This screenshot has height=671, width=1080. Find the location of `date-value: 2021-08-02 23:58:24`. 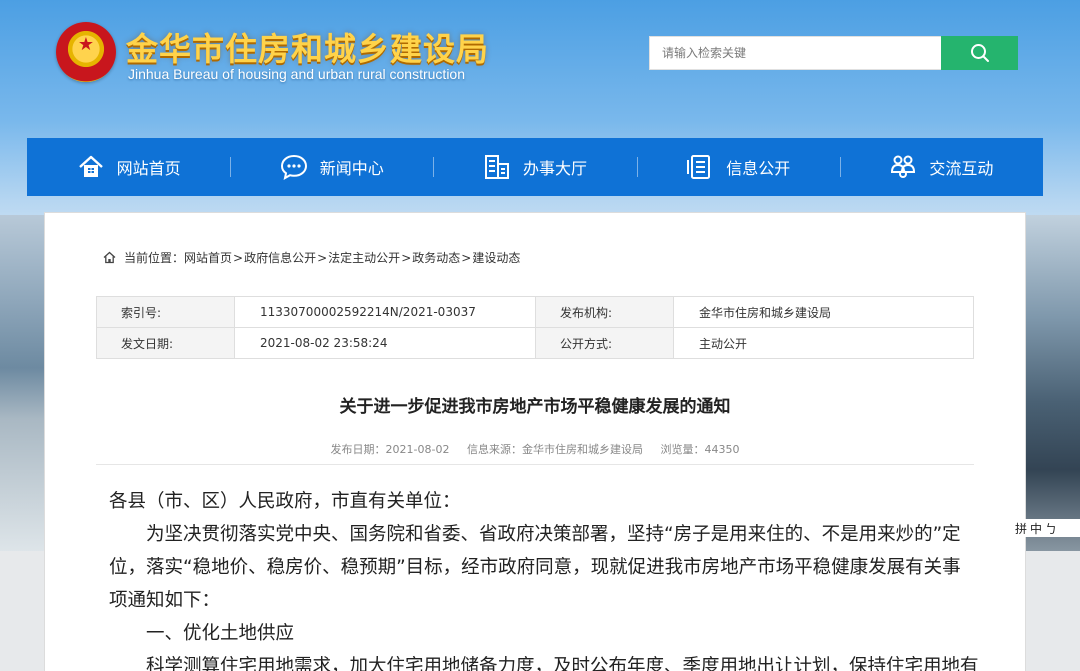

date-value: 2021-08-02 23:58:24 is located at coordinates (385, 343).